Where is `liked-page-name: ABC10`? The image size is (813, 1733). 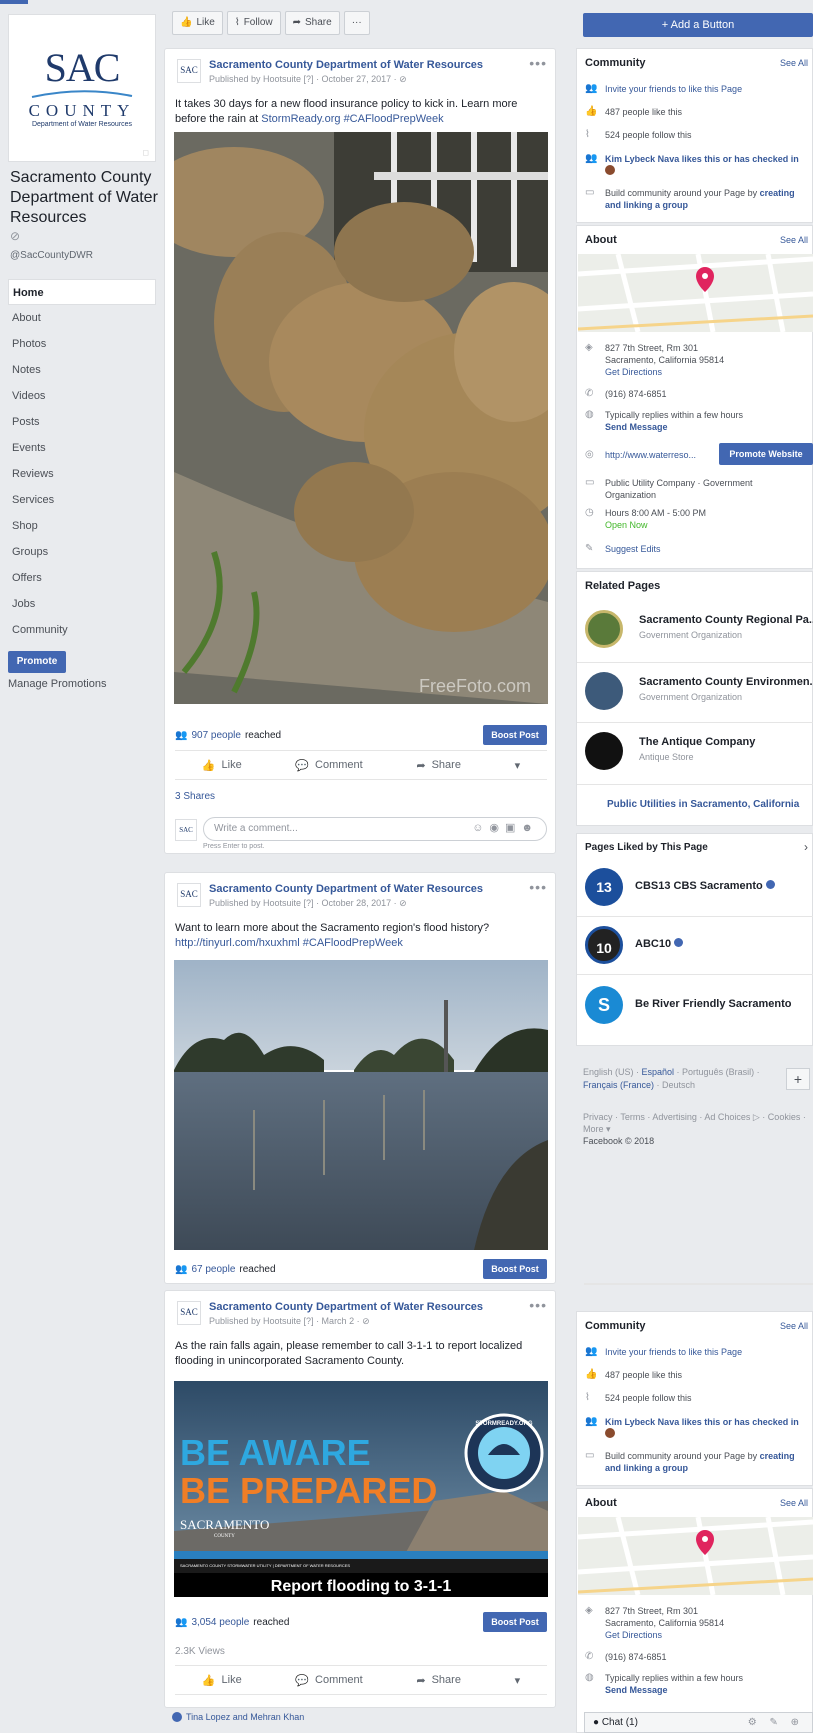
liked-page-name: ABC10 is located at coordinates (659, 944).